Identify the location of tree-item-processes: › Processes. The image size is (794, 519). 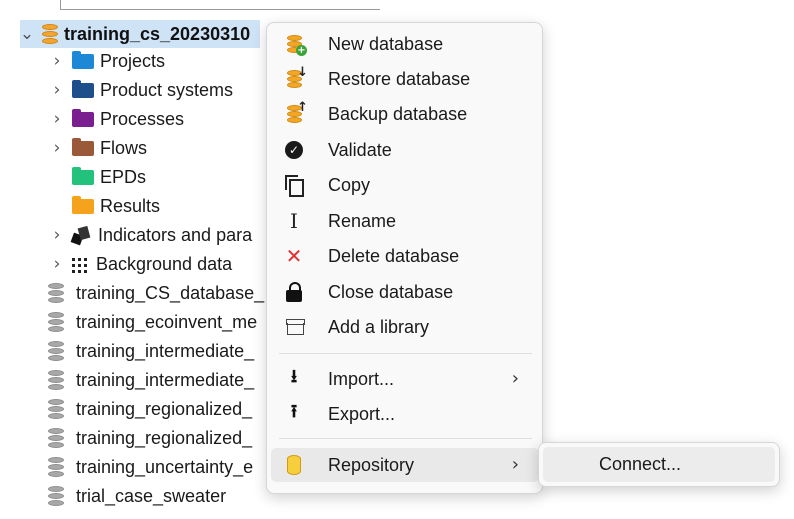
(117, 119).